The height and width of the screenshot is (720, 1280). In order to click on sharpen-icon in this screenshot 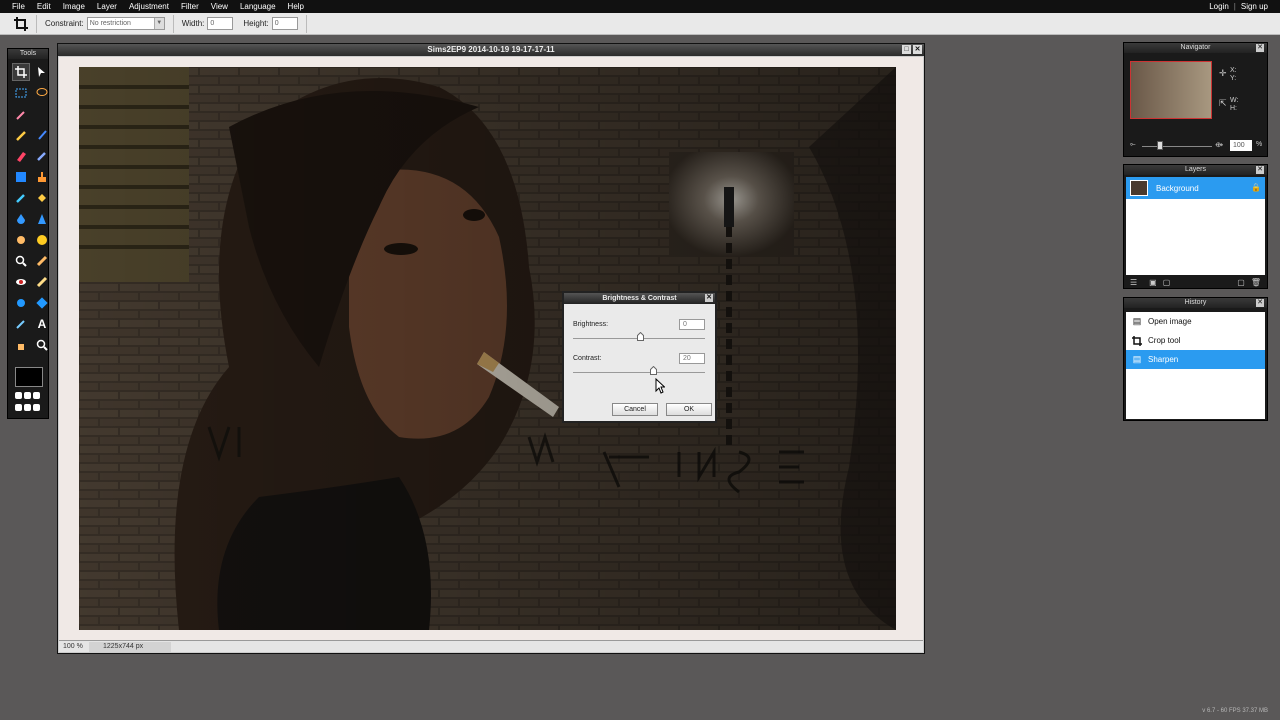, I will do `click(42, 219)`.